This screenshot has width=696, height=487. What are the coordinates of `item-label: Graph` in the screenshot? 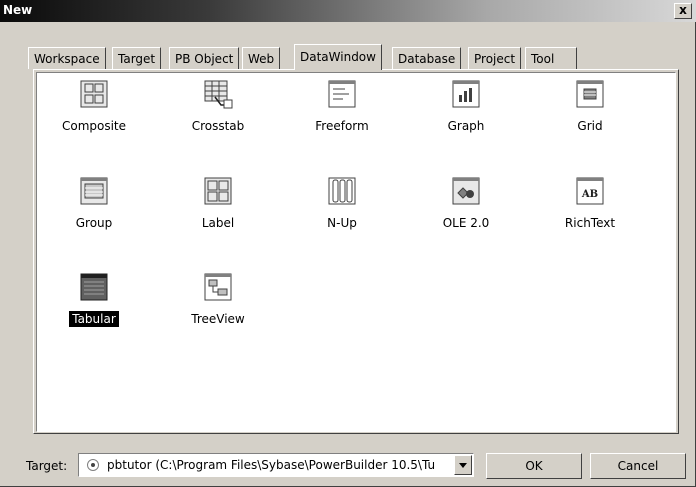 It's located at (466, 126).